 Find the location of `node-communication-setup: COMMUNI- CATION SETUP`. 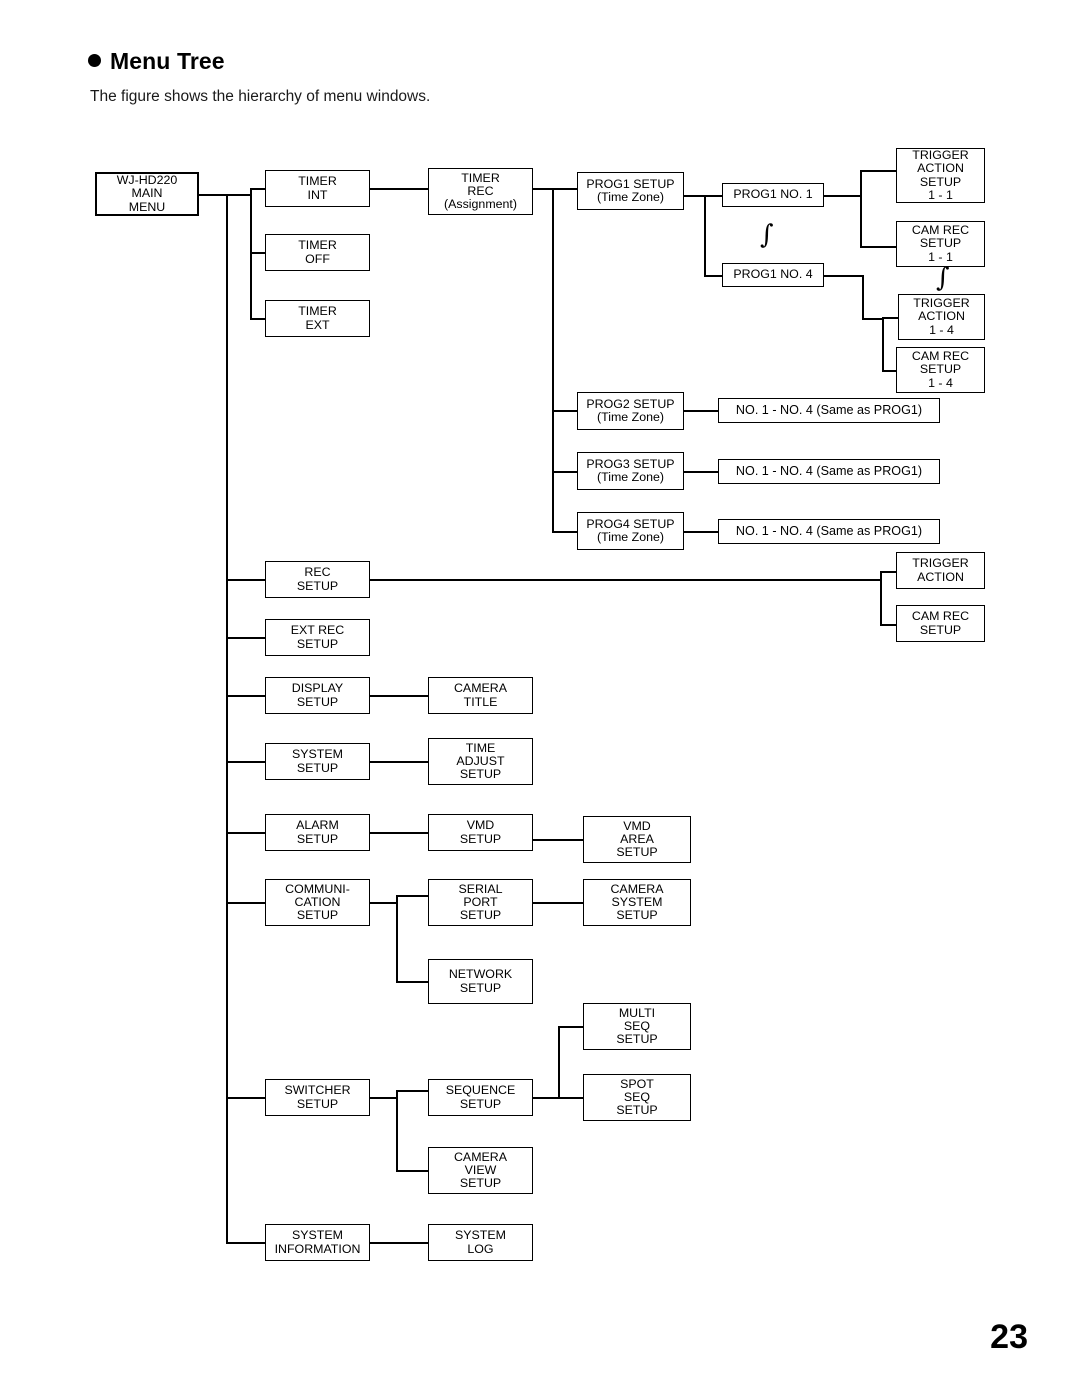

node-communication-setup: COMMUNI- CATION SETUP is located at coordinates (317, 902).